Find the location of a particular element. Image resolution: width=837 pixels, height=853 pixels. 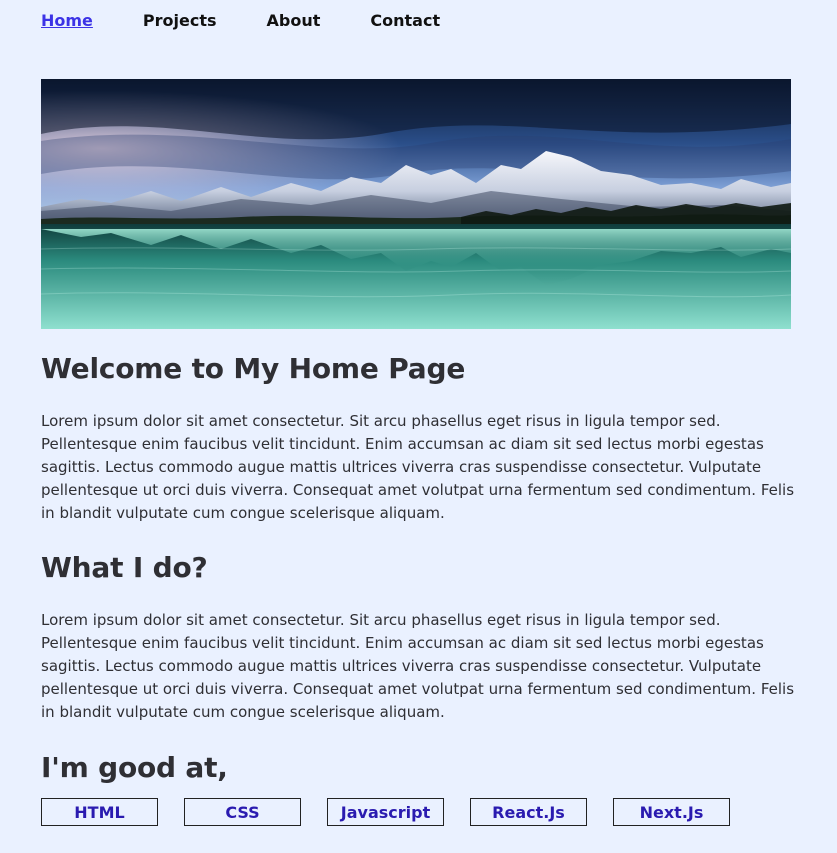

what-i-do-heading: What I do? is located at coordinates (124, 567).